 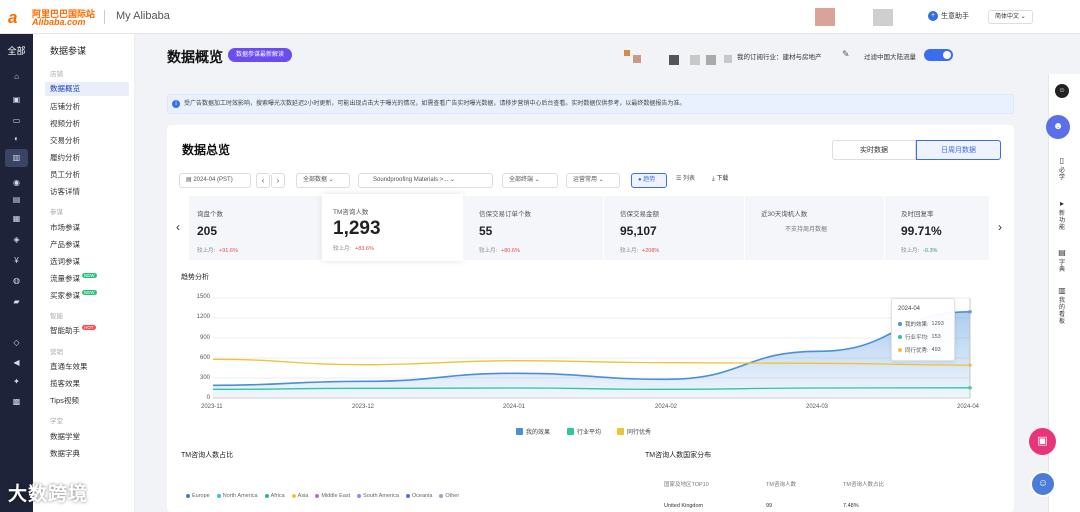 What do you see at coordinates (937, 324) in the screenshot?
I see `tooltip-value: 1293` at bounding box center [937, 324].